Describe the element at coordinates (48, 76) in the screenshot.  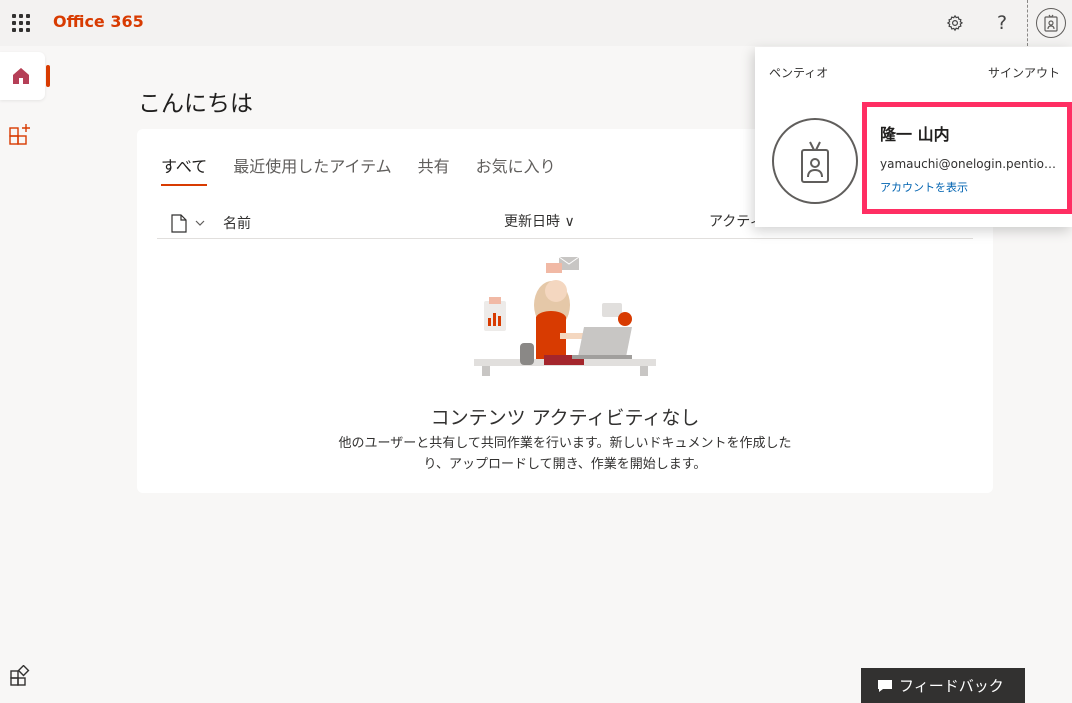
I see `nav-selected-indicator` at that location.